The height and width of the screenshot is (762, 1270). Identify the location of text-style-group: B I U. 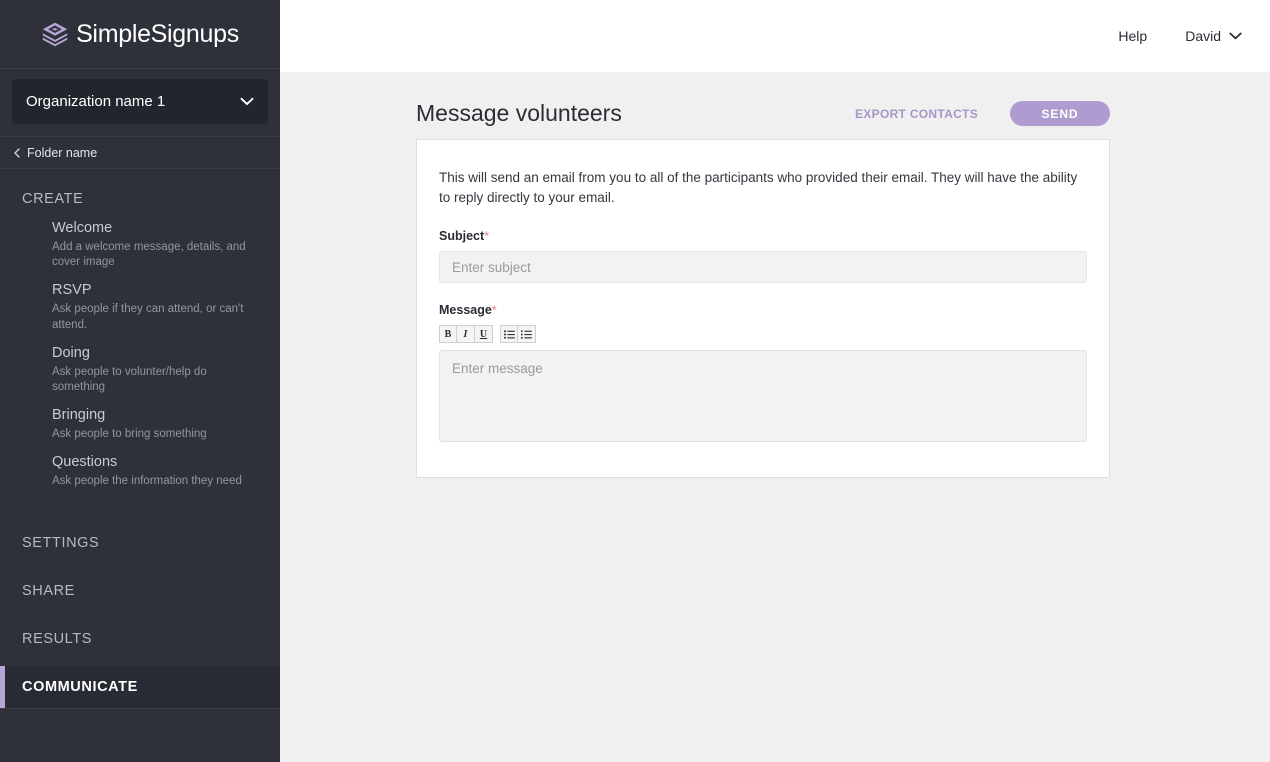
(466, 334).